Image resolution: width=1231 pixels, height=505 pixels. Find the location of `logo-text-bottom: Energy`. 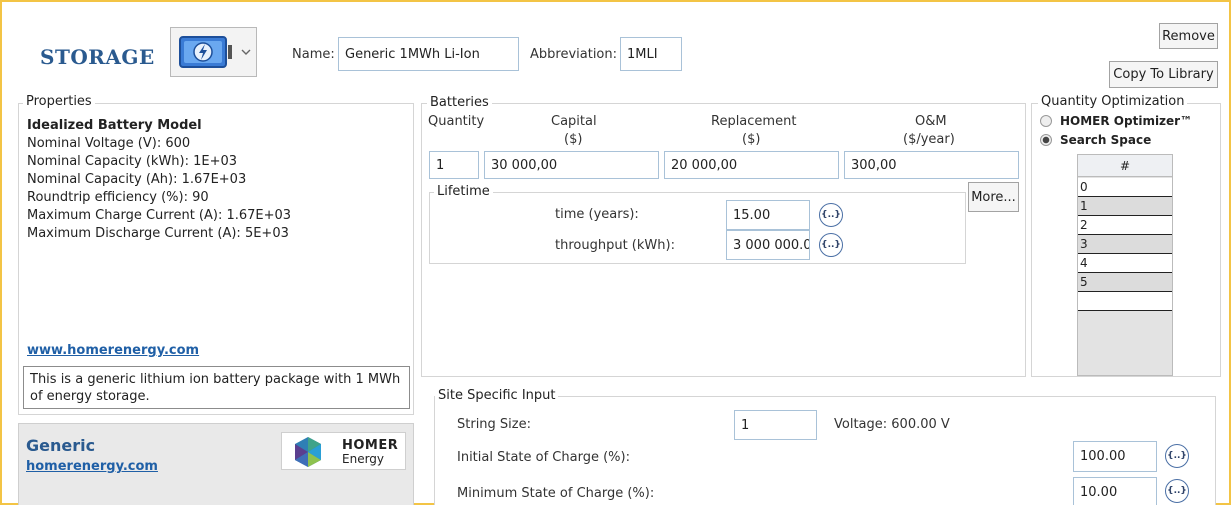

logo-text-bottom: Energy is located at coordinates (363, 459).